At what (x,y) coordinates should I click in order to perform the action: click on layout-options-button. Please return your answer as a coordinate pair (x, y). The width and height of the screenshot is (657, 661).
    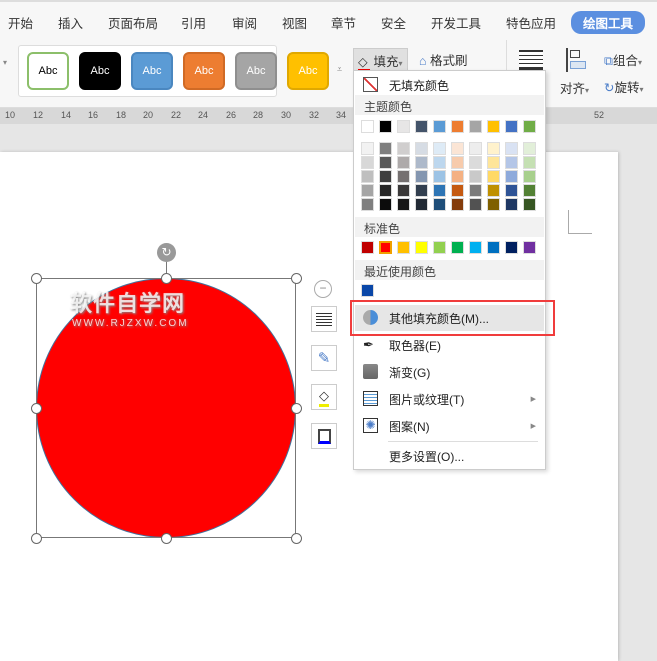
    Looking at the image, I should click on (324, 319).